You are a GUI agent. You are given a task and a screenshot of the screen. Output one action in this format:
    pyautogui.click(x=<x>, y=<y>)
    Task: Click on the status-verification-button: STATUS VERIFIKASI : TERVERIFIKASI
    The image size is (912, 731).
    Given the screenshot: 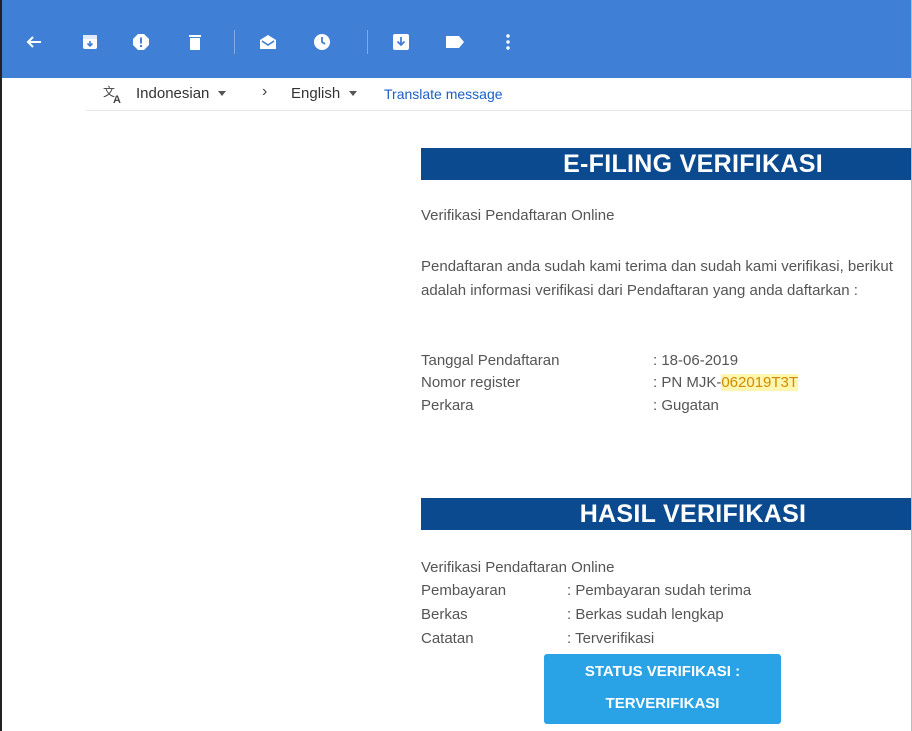 What is the action you would take?
    pyautogui.click(x=662, y=689)
    